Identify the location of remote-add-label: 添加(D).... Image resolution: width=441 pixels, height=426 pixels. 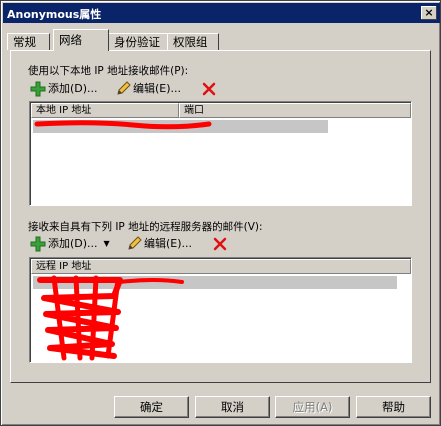
(73, 243).